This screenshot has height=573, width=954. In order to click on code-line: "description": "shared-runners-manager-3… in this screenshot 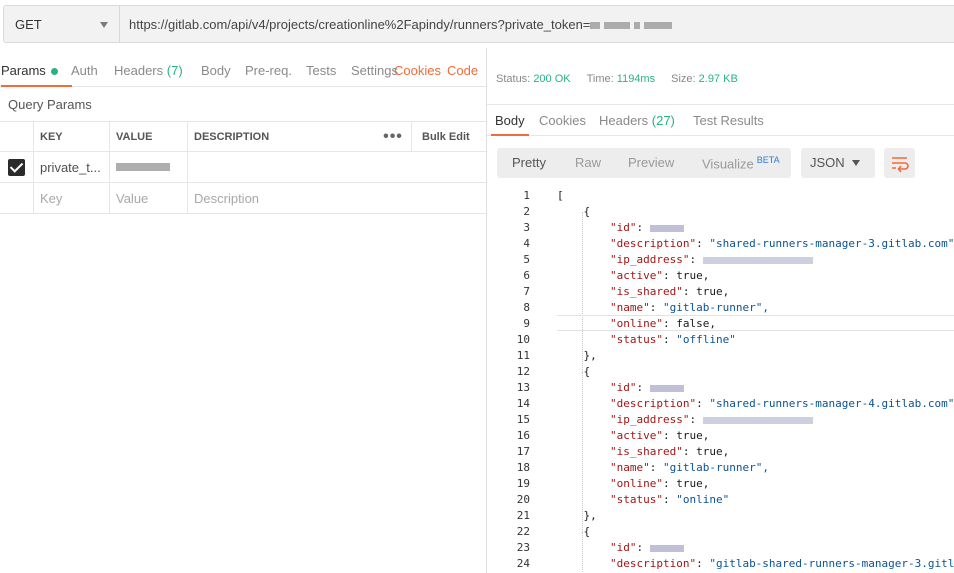, I will do `click(781, 243)`.